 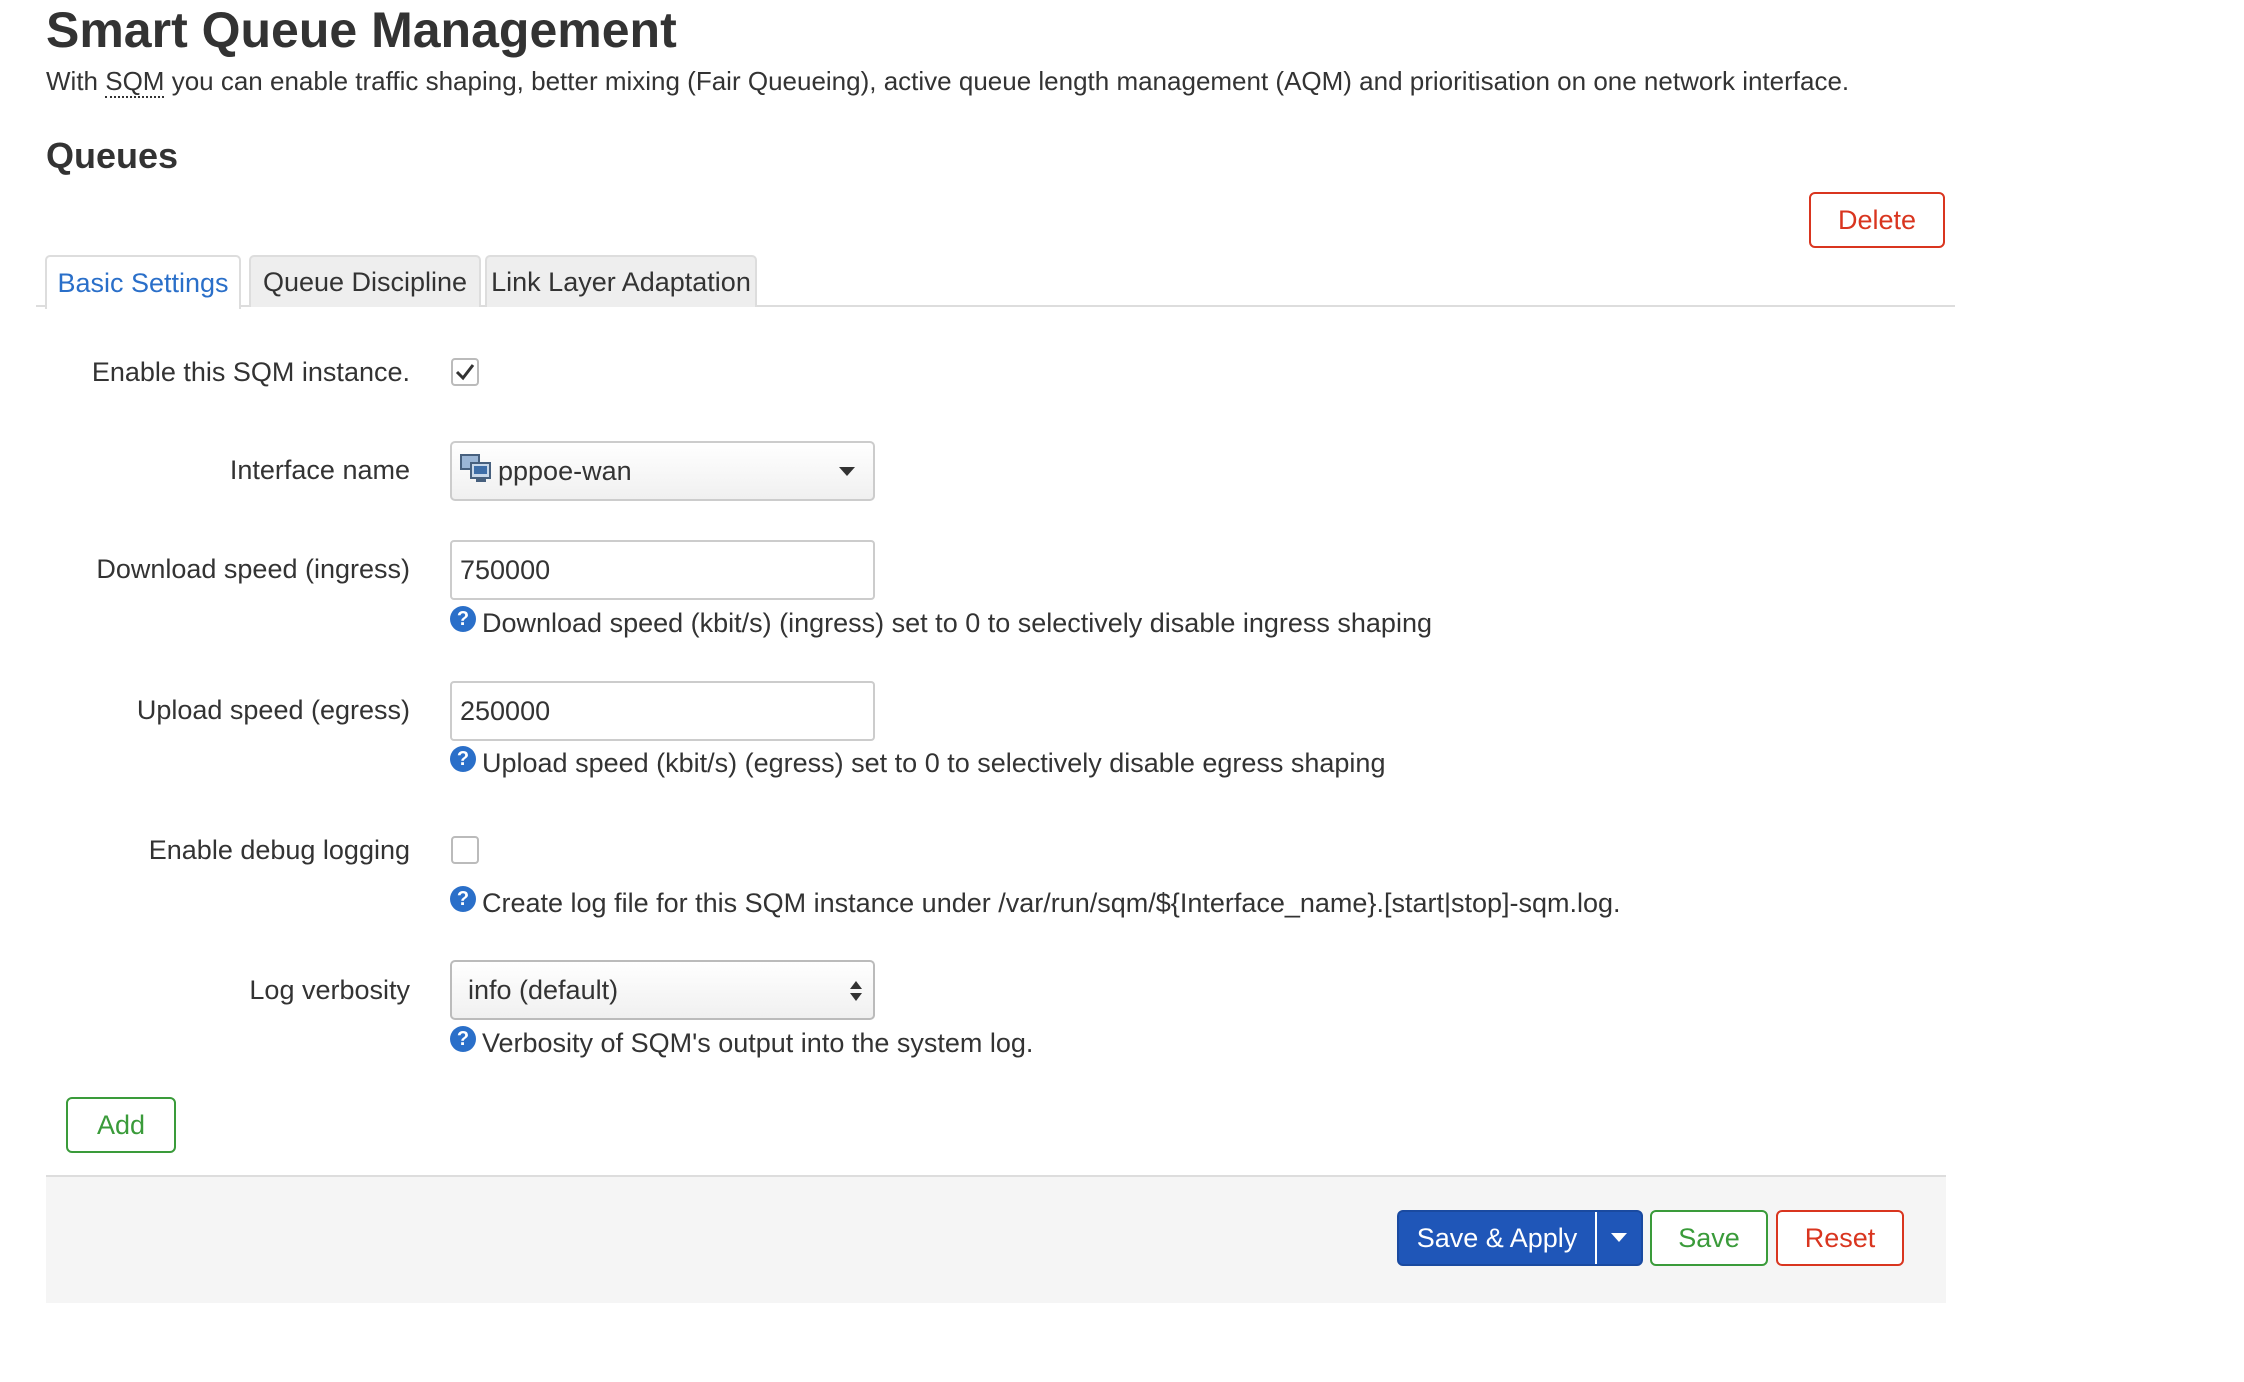 What do you see at coordinates (662, 570) in the screenshot?
I see `download-speed-input` at bounding box center [662, 570].